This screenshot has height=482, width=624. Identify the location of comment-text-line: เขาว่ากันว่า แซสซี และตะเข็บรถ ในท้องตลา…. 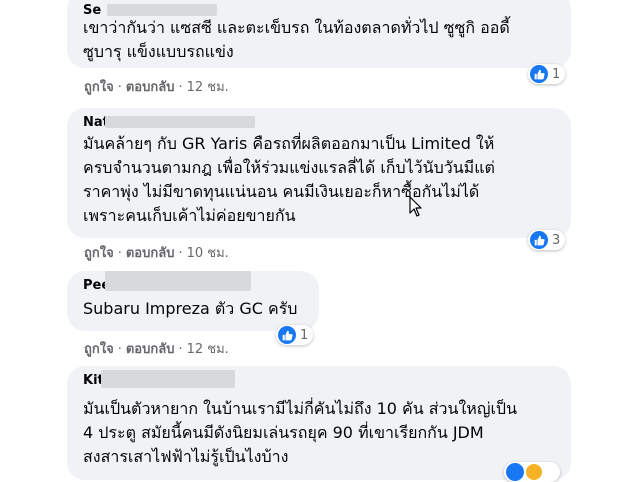
(296, 27).